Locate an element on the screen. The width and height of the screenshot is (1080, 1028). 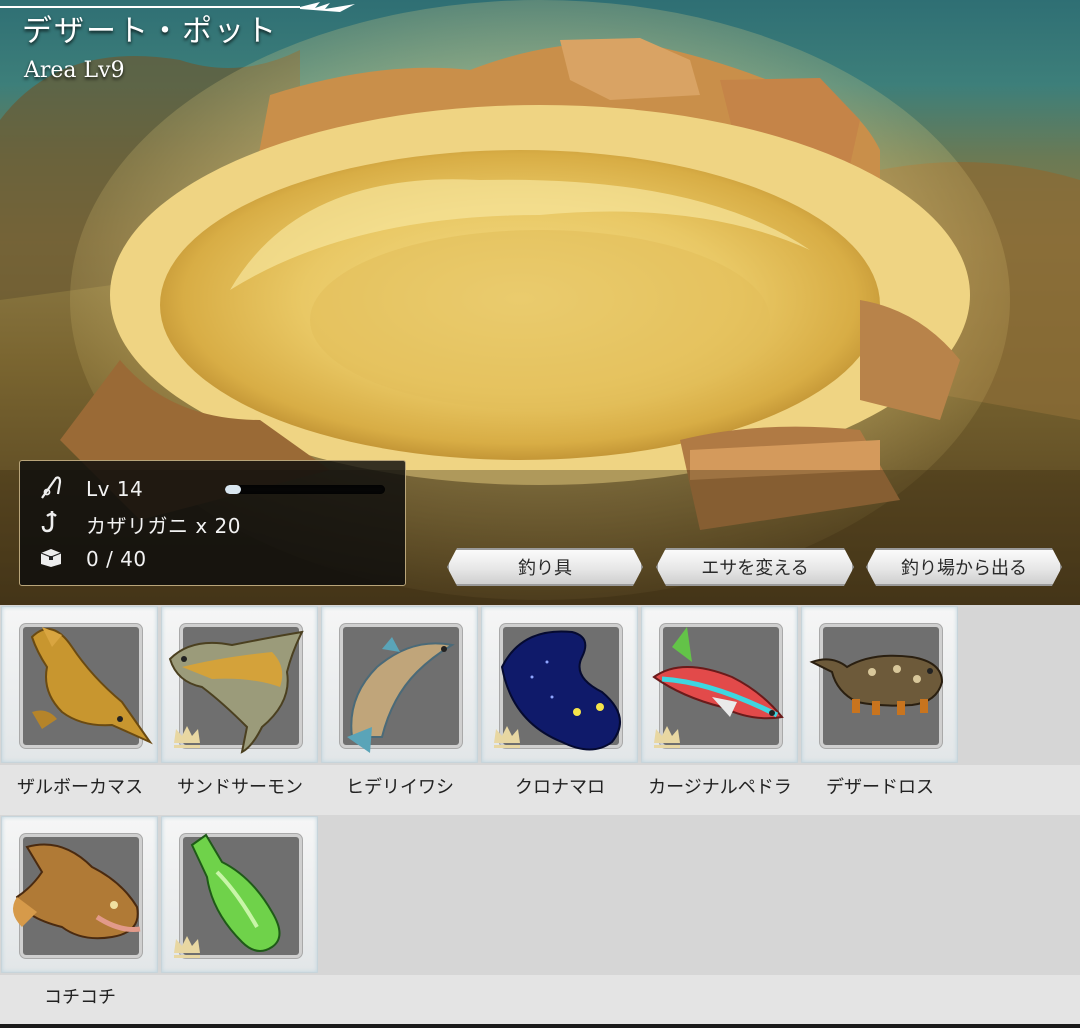
catch-name: デザードロス is located at coordinates (880, 787).